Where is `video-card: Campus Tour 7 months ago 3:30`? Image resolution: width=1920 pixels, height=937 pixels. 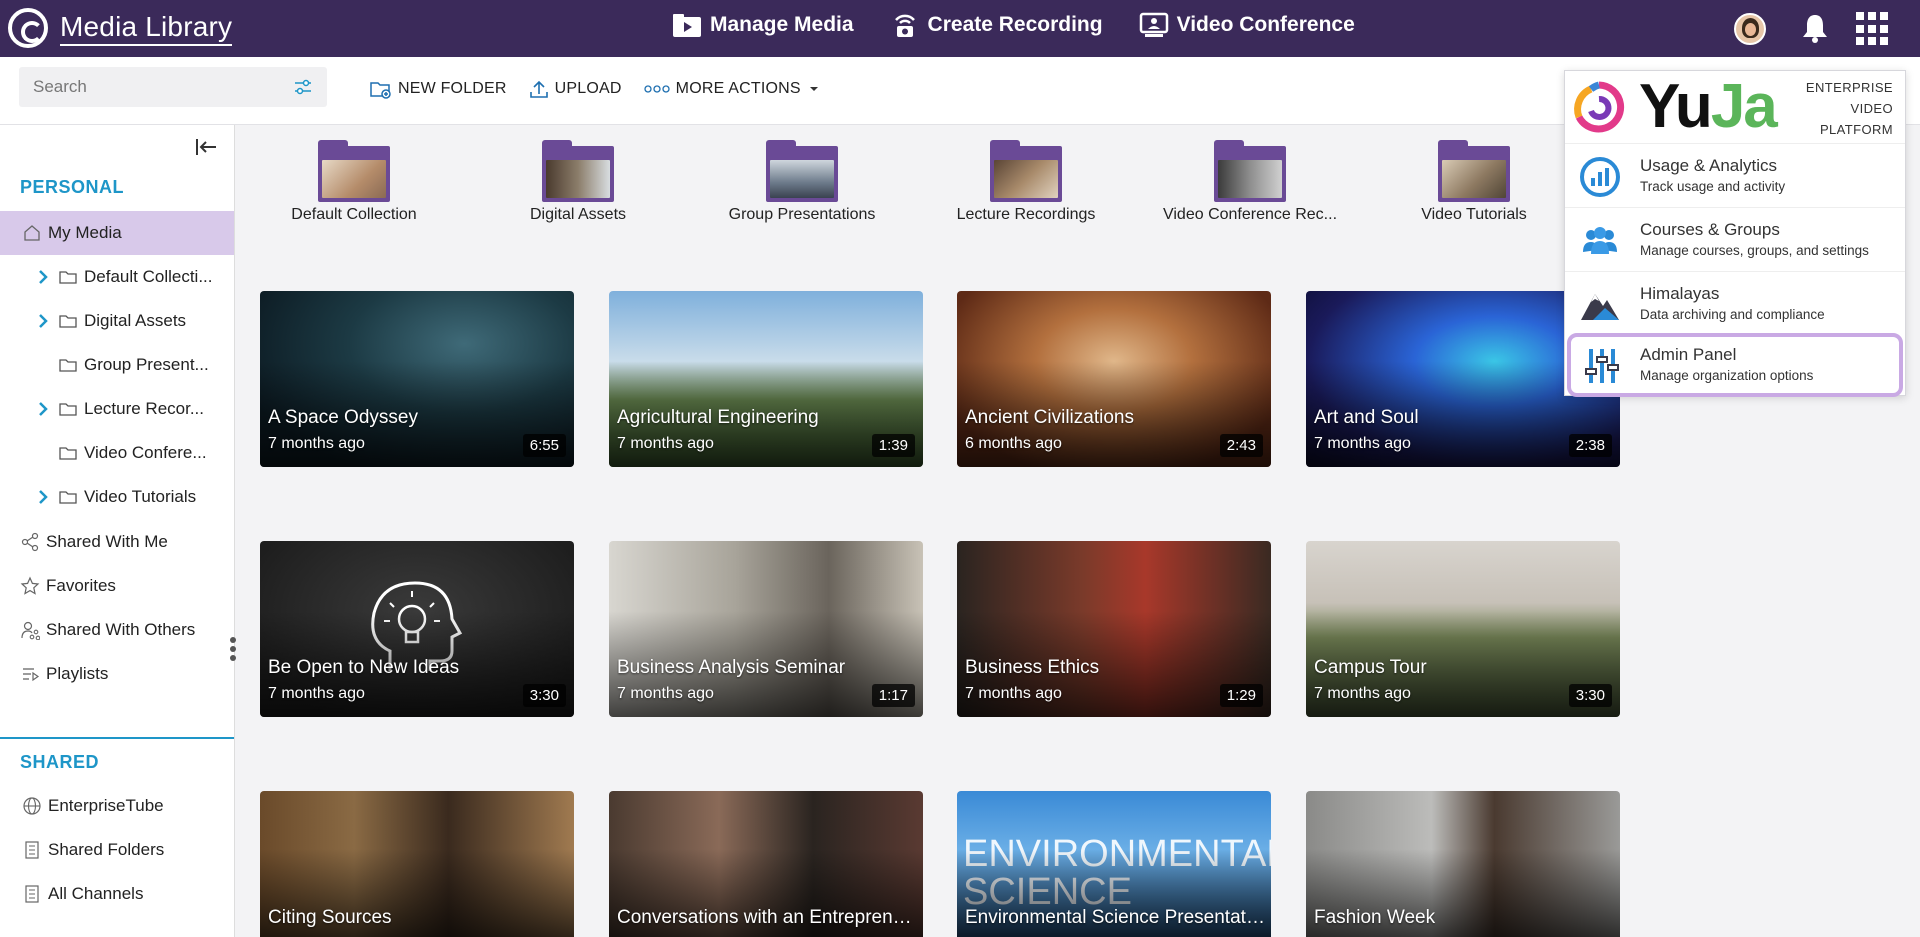
video-card: Campus Tour 7 months ago 3:30 is located at coordinates (1463, 629).